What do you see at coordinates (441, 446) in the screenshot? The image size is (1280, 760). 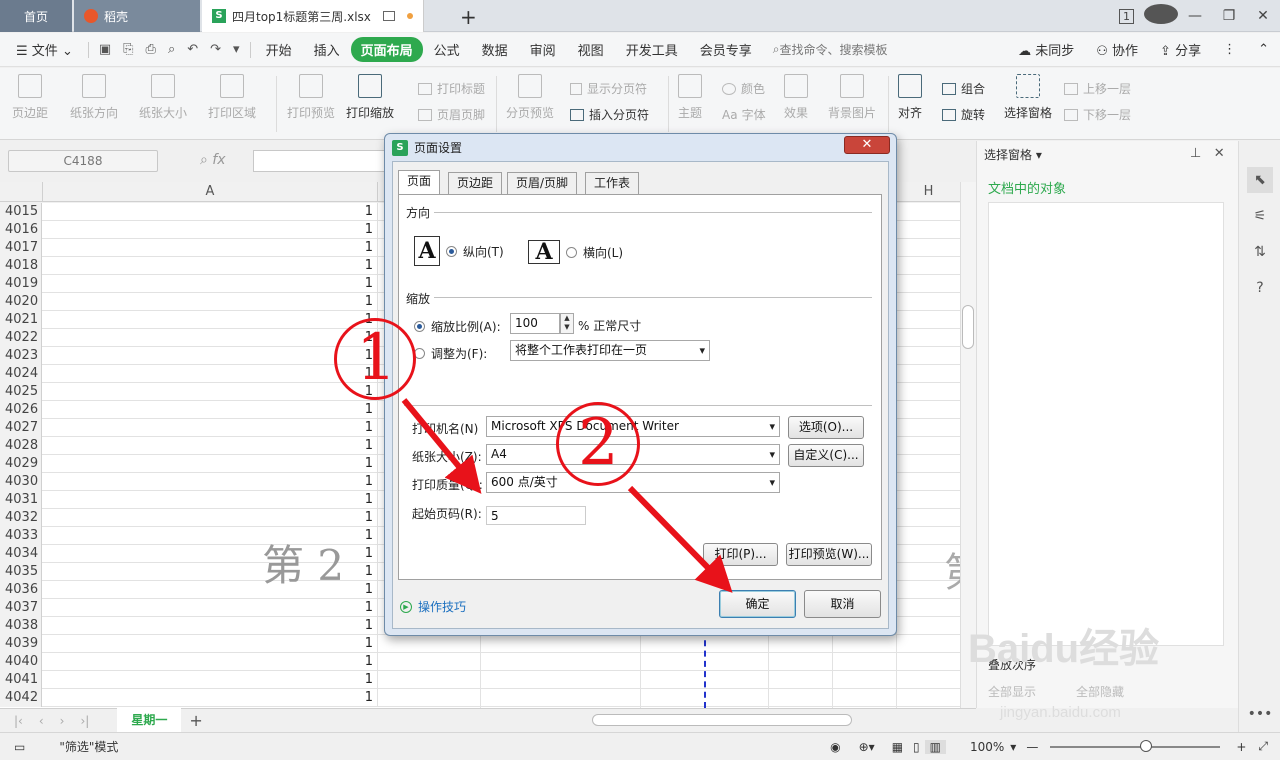 I see `step-1-arrow` at bounding box center [441, 446].